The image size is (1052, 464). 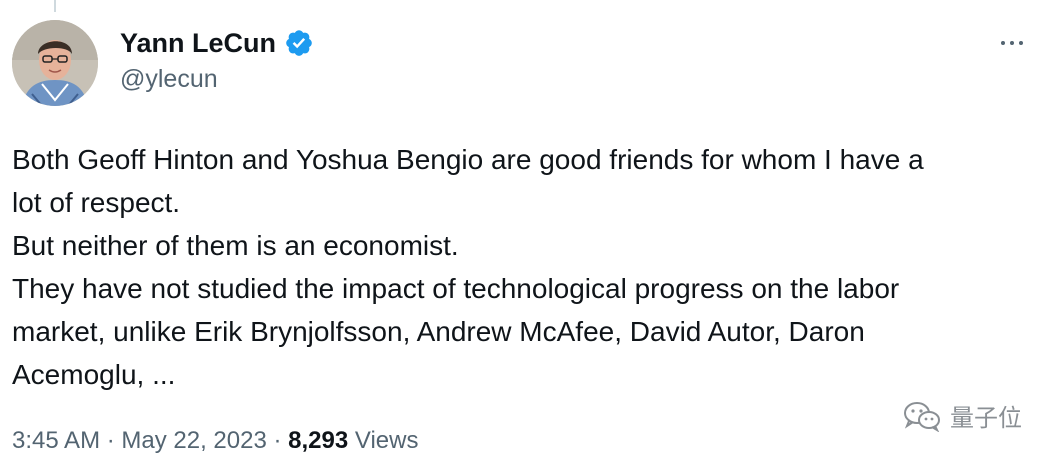 What do you see at coordinates (193, 440) in the screenshot?
I see `tweet-date: May 22, 2023` at bounding box center [193, 440].